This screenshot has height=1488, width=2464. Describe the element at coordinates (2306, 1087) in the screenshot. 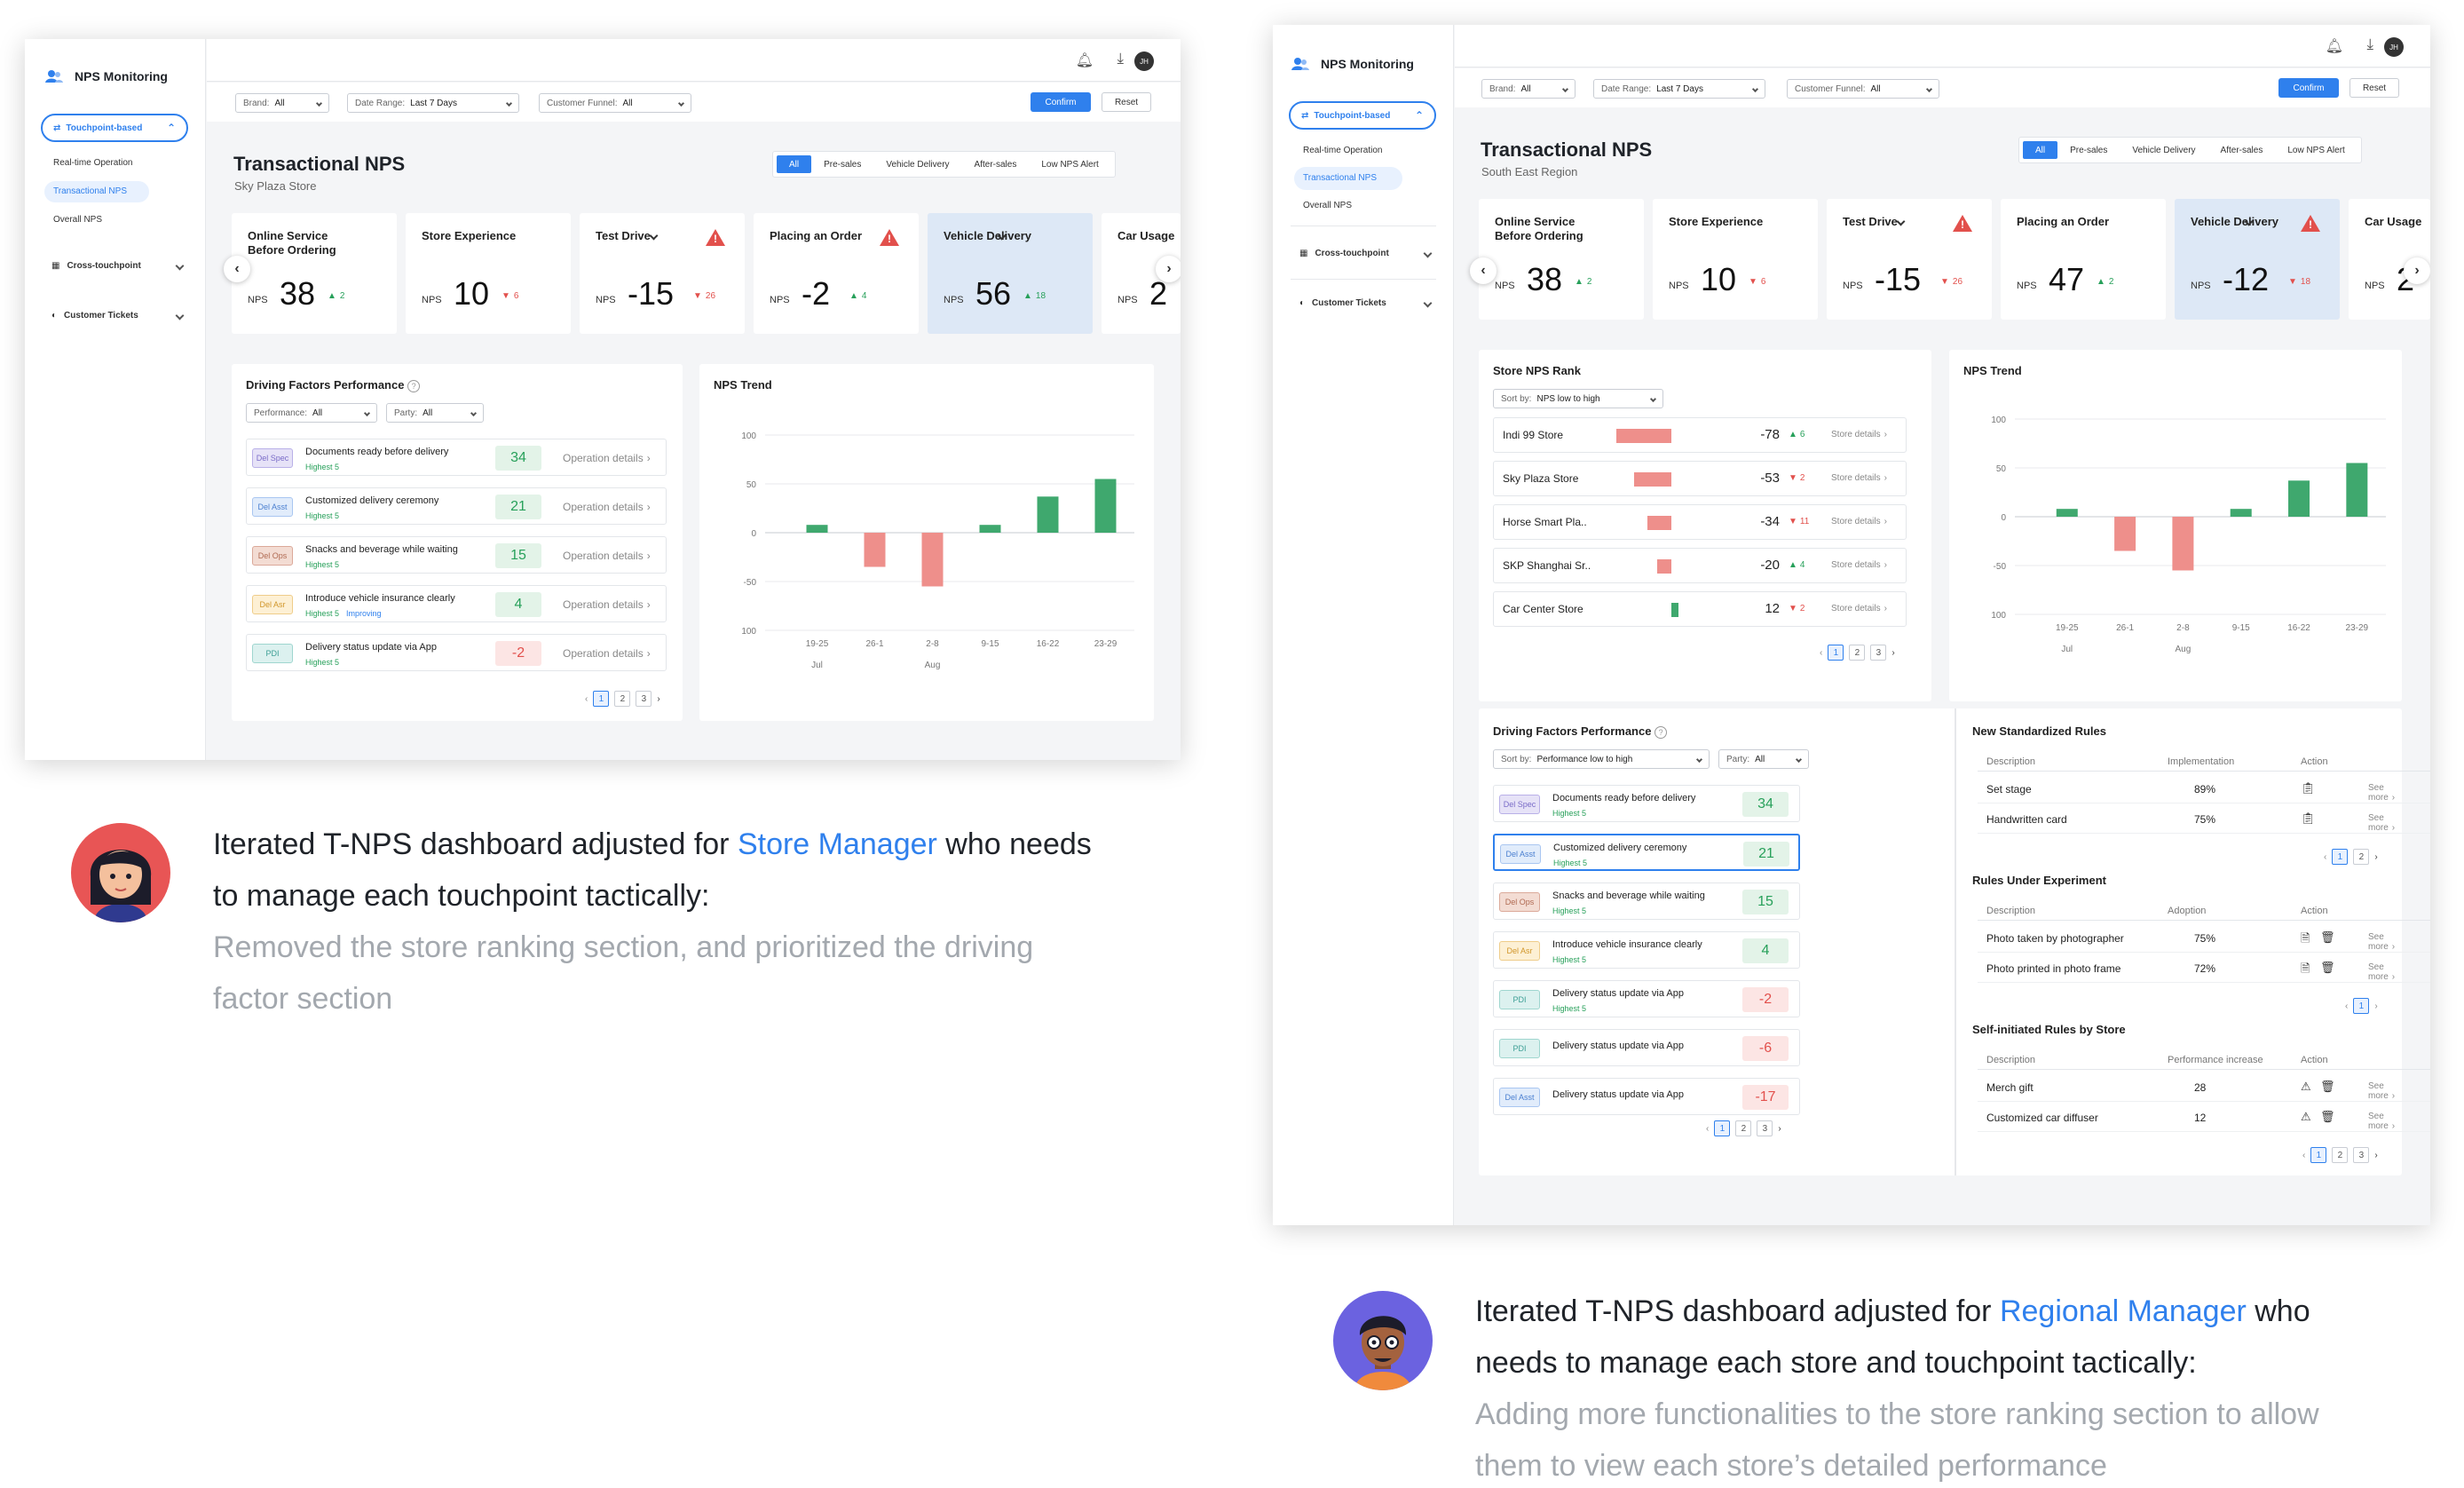

I see `person-icon: ⚠︎` at that location.